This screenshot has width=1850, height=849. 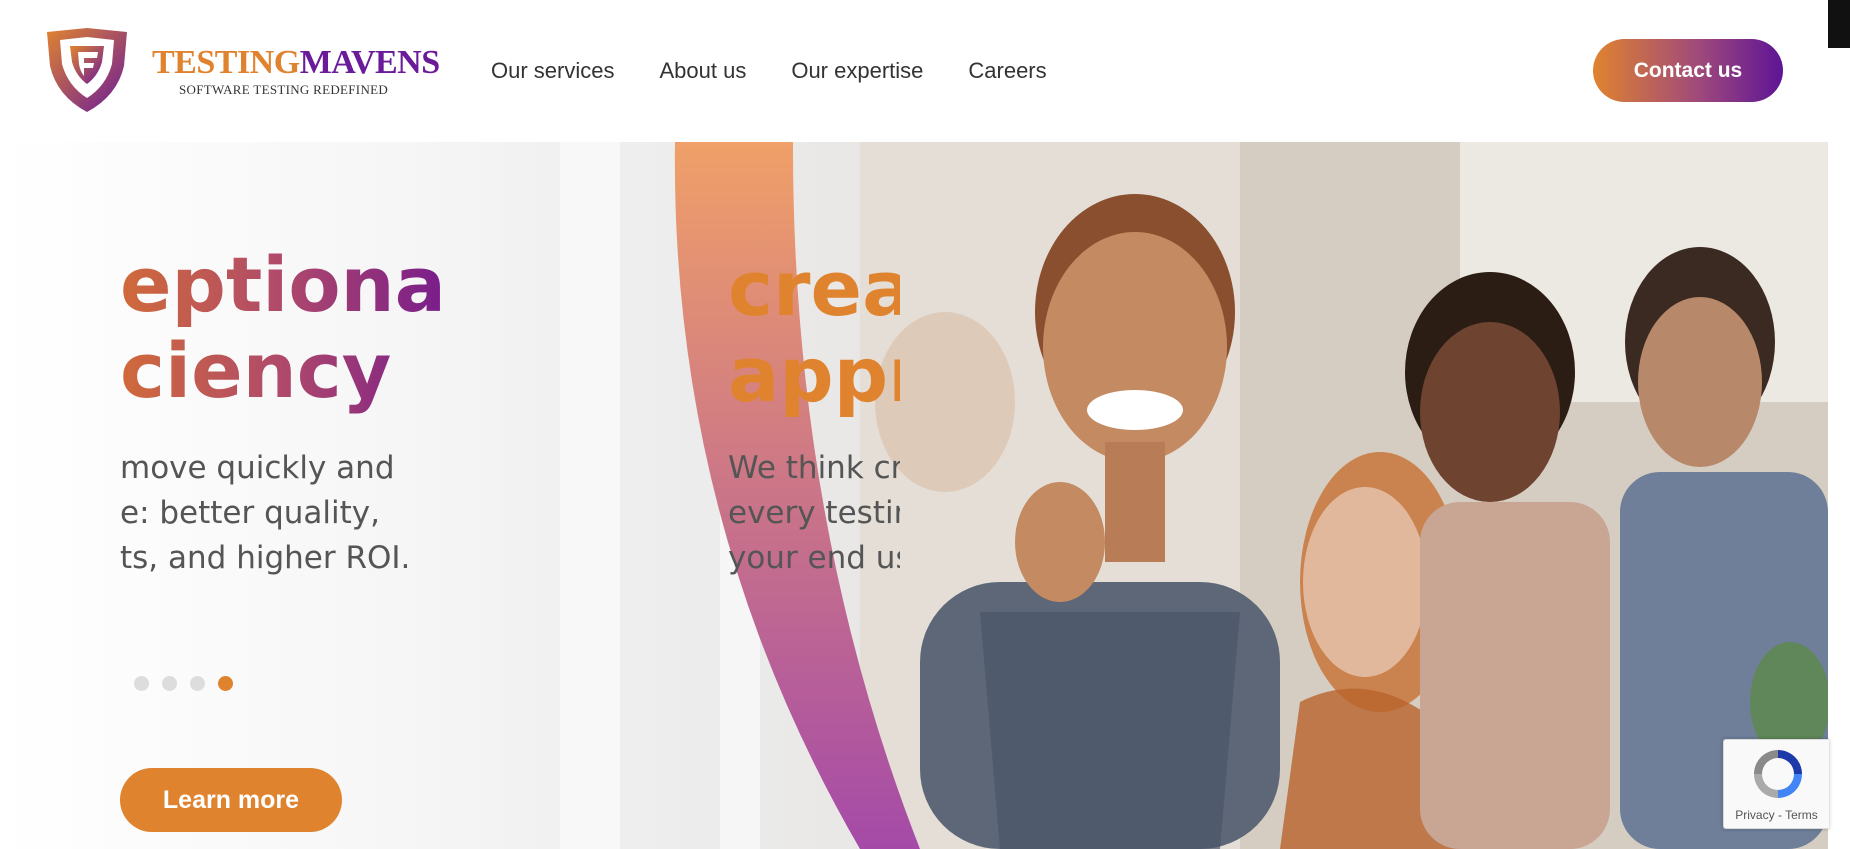 I want to click on slide-body-left-line3: ts, and higher ROI., so click(x=265, y=558).